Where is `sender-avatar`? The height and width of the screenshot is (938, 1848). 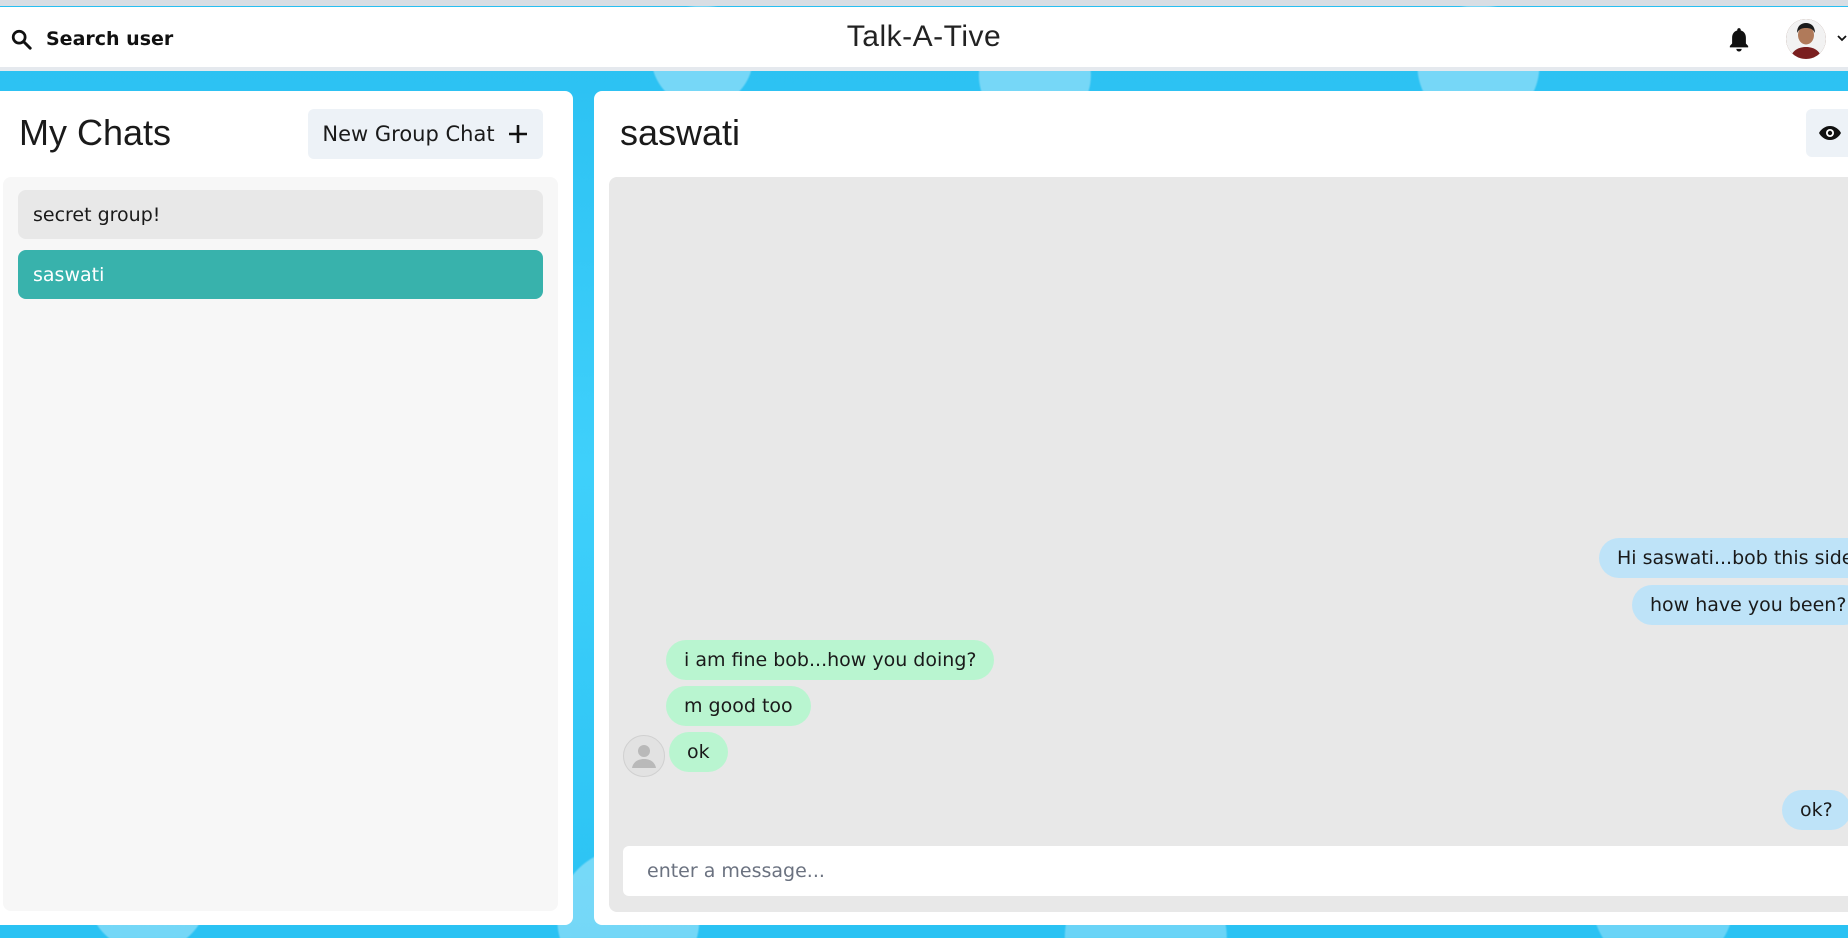
sender-avatar is located at coordinates (644, 756).